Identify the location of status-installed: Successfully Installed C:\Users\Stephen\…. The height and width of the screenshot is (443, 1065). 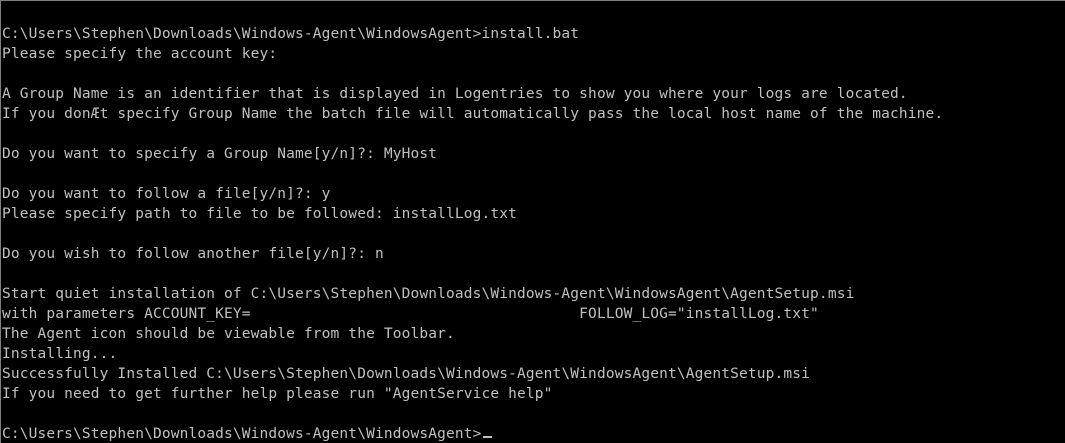
(406, 374).